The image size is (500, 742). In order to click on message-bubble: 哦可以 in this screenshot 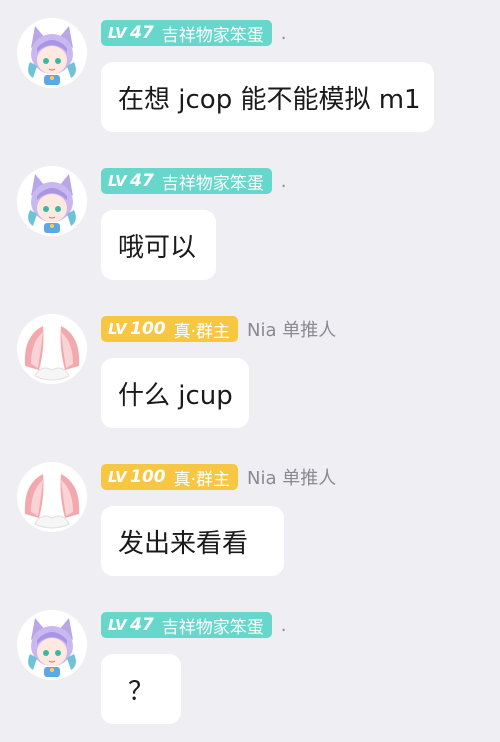, I will do `click(158, 245)`.